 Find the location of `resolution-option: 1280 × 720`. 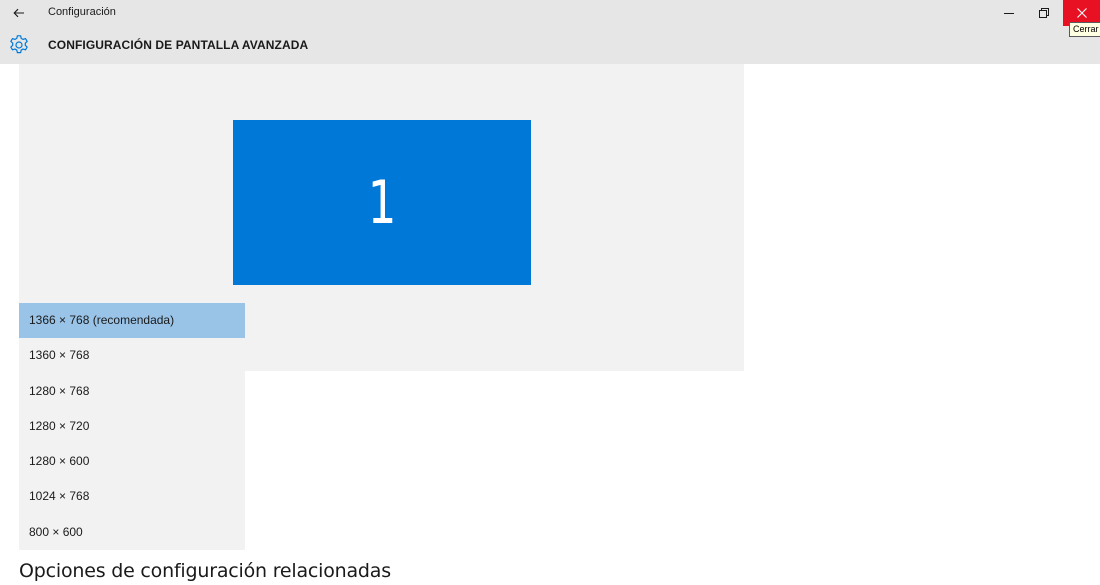

resolution-option: 1280 × 720 is located at coordinates (132, 426).